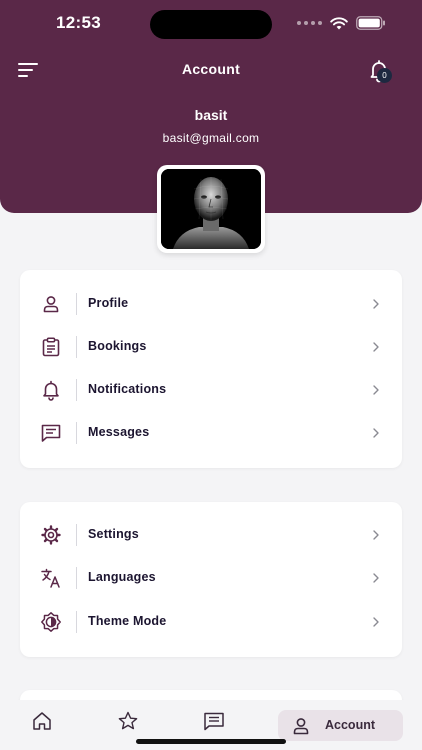 Image resolution: width=422 pixels, height=750 pixels. I want to click on menu-item-notifications: Notifications, so click(211, 390).